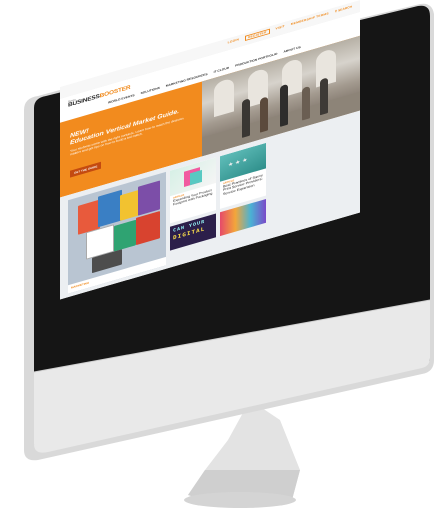 The image size is (438, 525). Describe the element at coordinates (84, 101) in the screenshot. I see `logo-main-a: BUSINESS` at that location.